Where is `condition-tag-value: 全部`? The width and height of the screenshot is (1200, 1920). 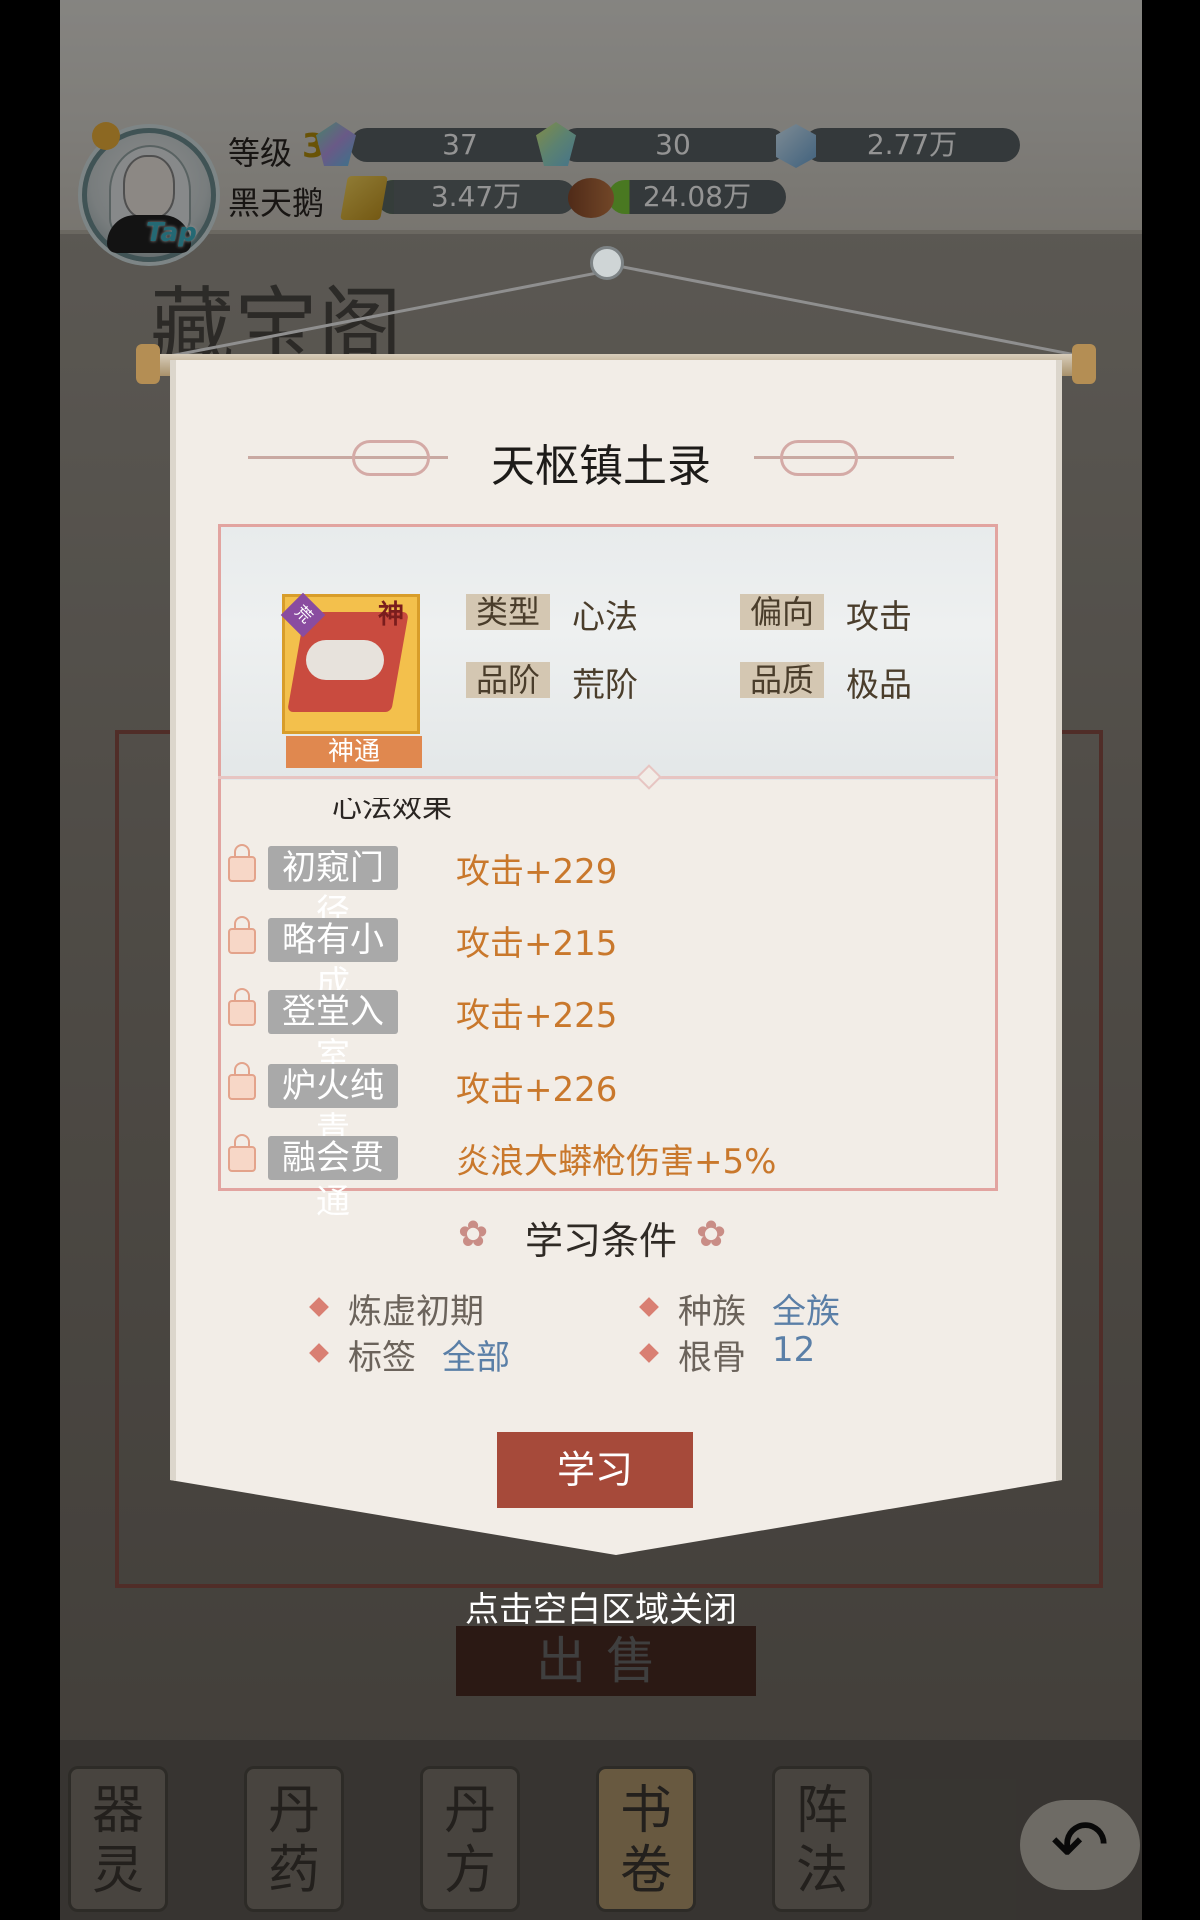
condition-tag-value: 全部 is located at coordinates (476, 1358).